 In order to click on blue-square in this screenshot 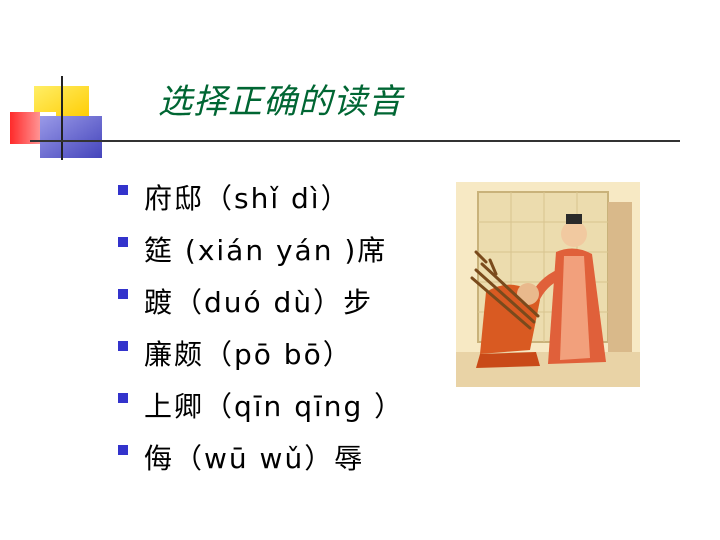, I will do `click(71, 137)`.